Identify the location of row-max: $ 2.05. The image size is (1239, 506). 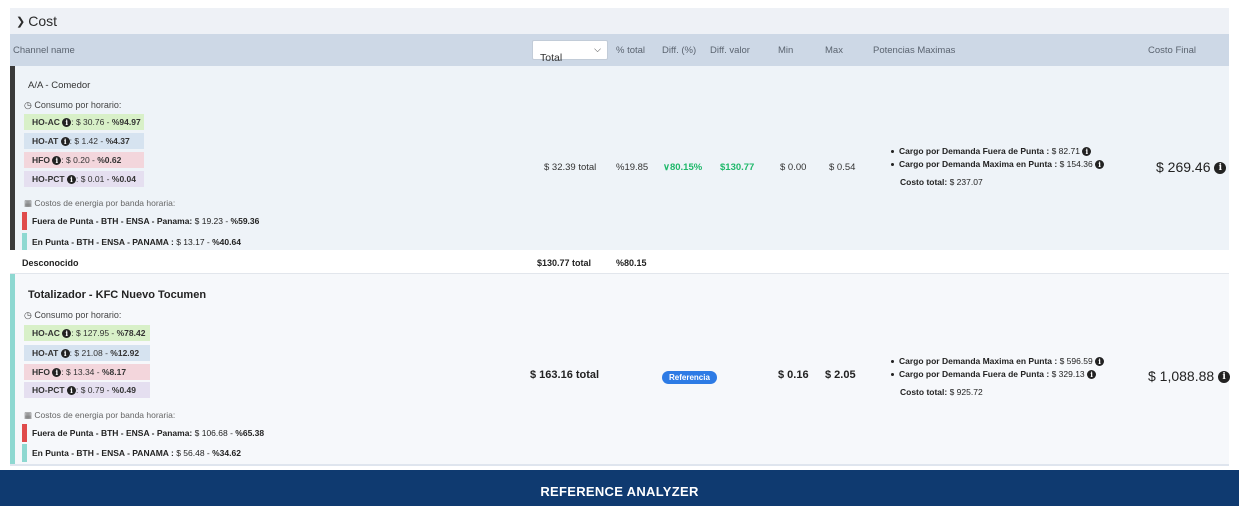
(840, 375).